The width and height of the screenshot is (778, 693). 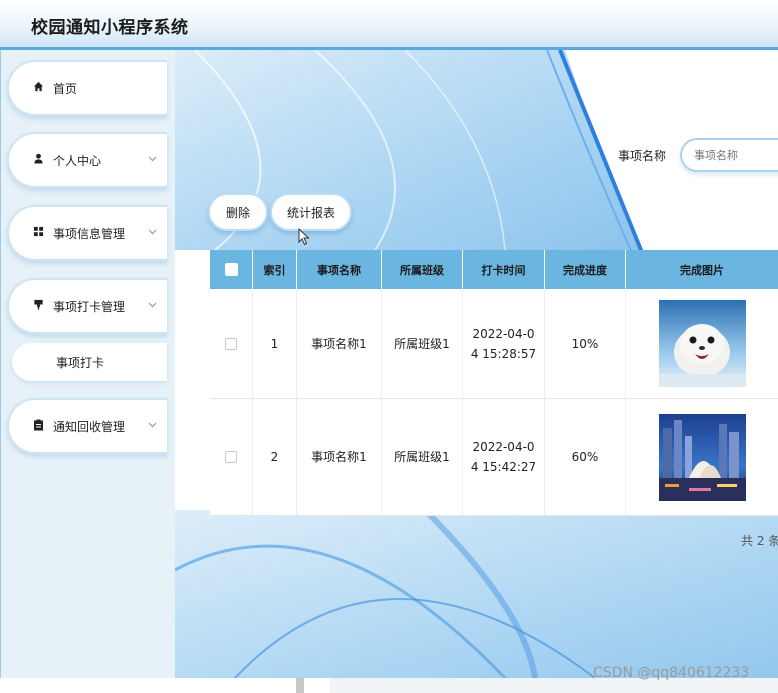 I want to click on checkin-time-cell: 2022-04-0 4 15:28:57, so click(x=504, y=343).